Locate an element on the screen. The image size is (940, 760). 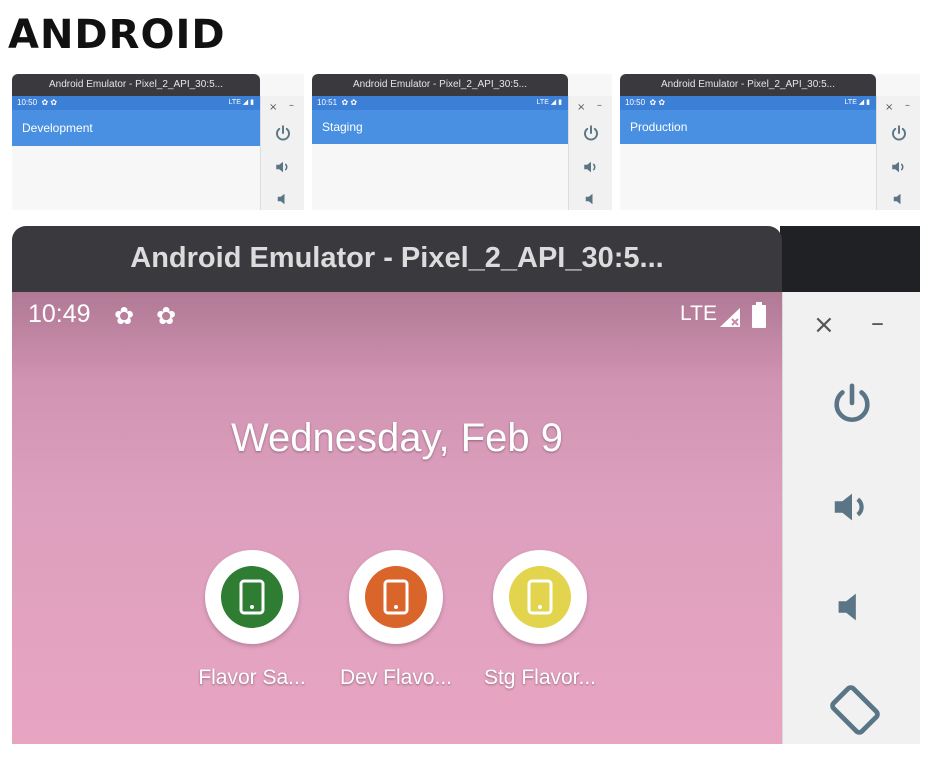
network-label: LTE is located at coordinates (698, 313).